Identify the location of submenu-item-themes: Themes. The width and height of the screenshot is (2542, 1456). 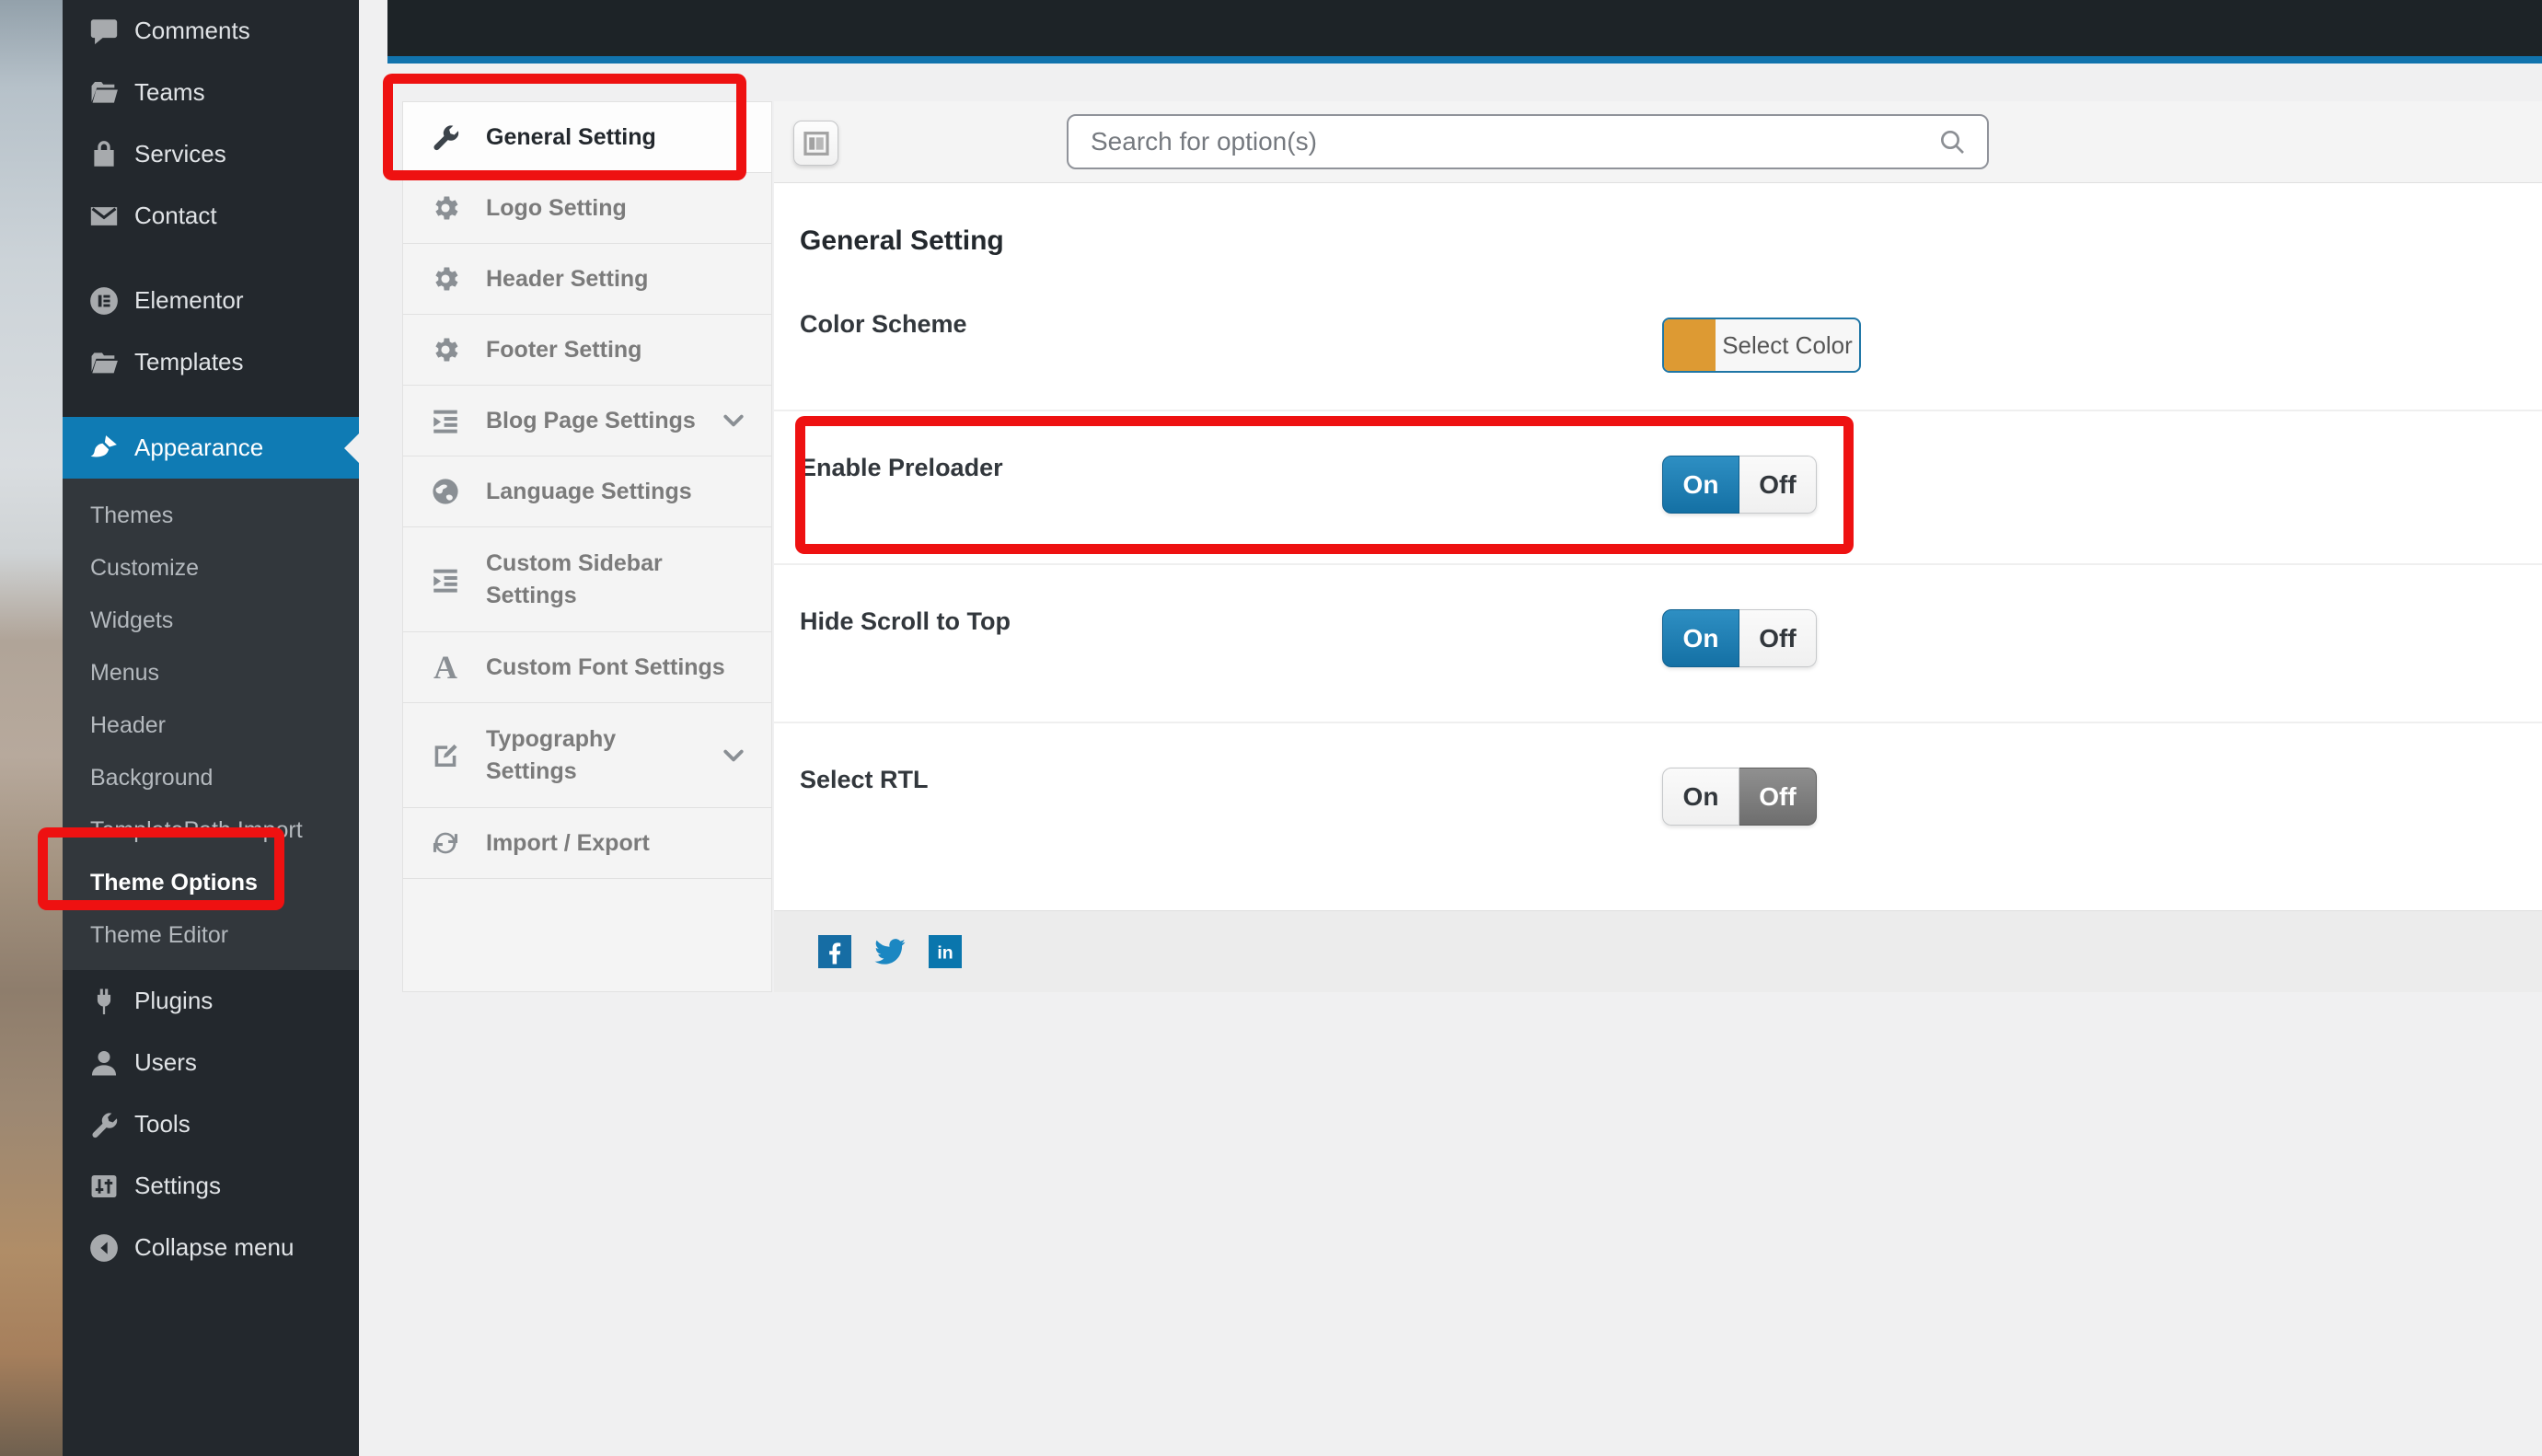
(211, 516).